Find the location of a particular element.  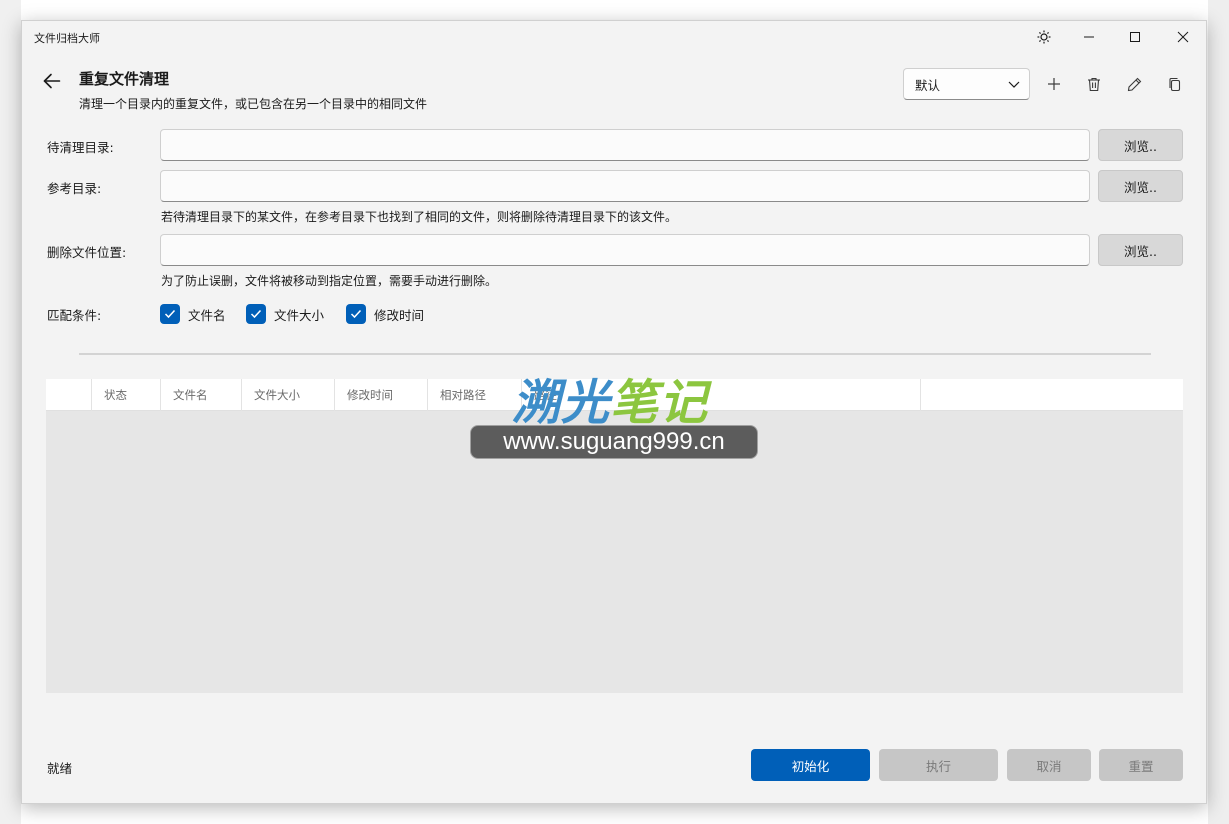

maximize-button is located at coordinates (1135, 37).